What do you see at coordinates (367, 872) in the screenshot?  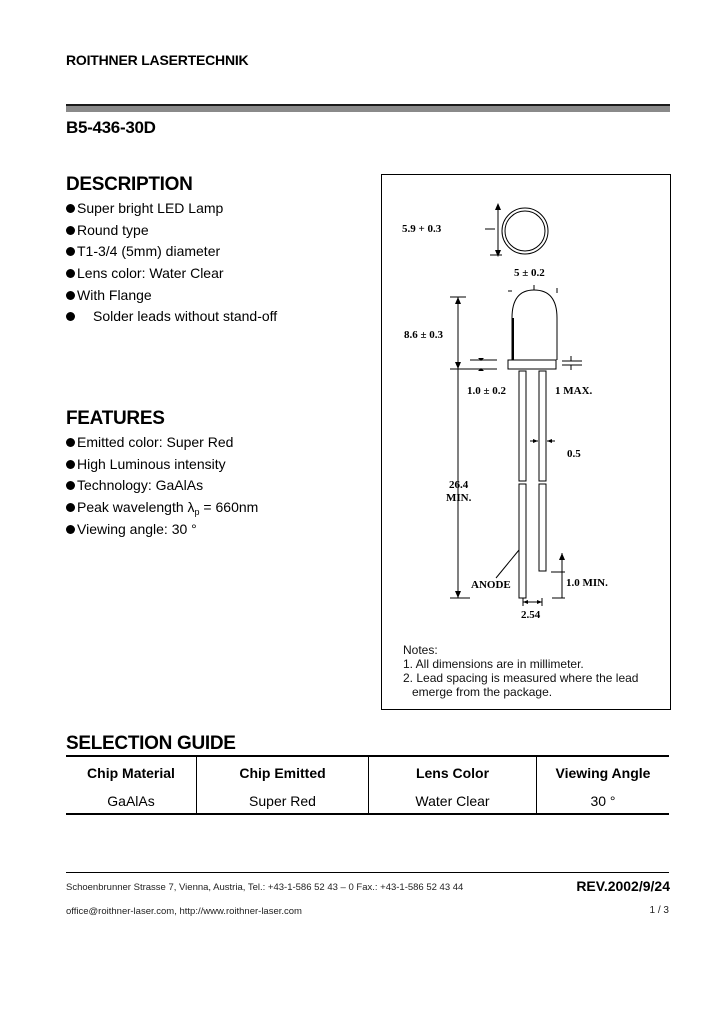 I see `footer-rule` at bounding box center [367, 872].